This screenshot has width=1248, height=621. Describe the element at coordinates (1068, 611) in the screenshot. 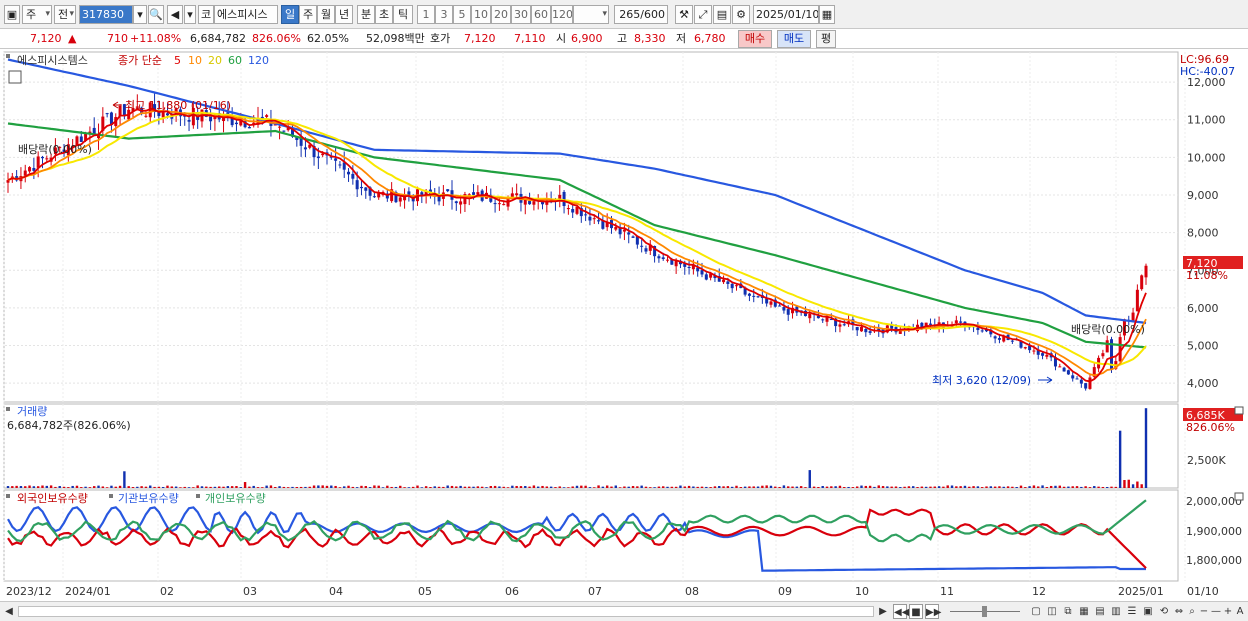

I see `compare-icon: ⧉` at that location.